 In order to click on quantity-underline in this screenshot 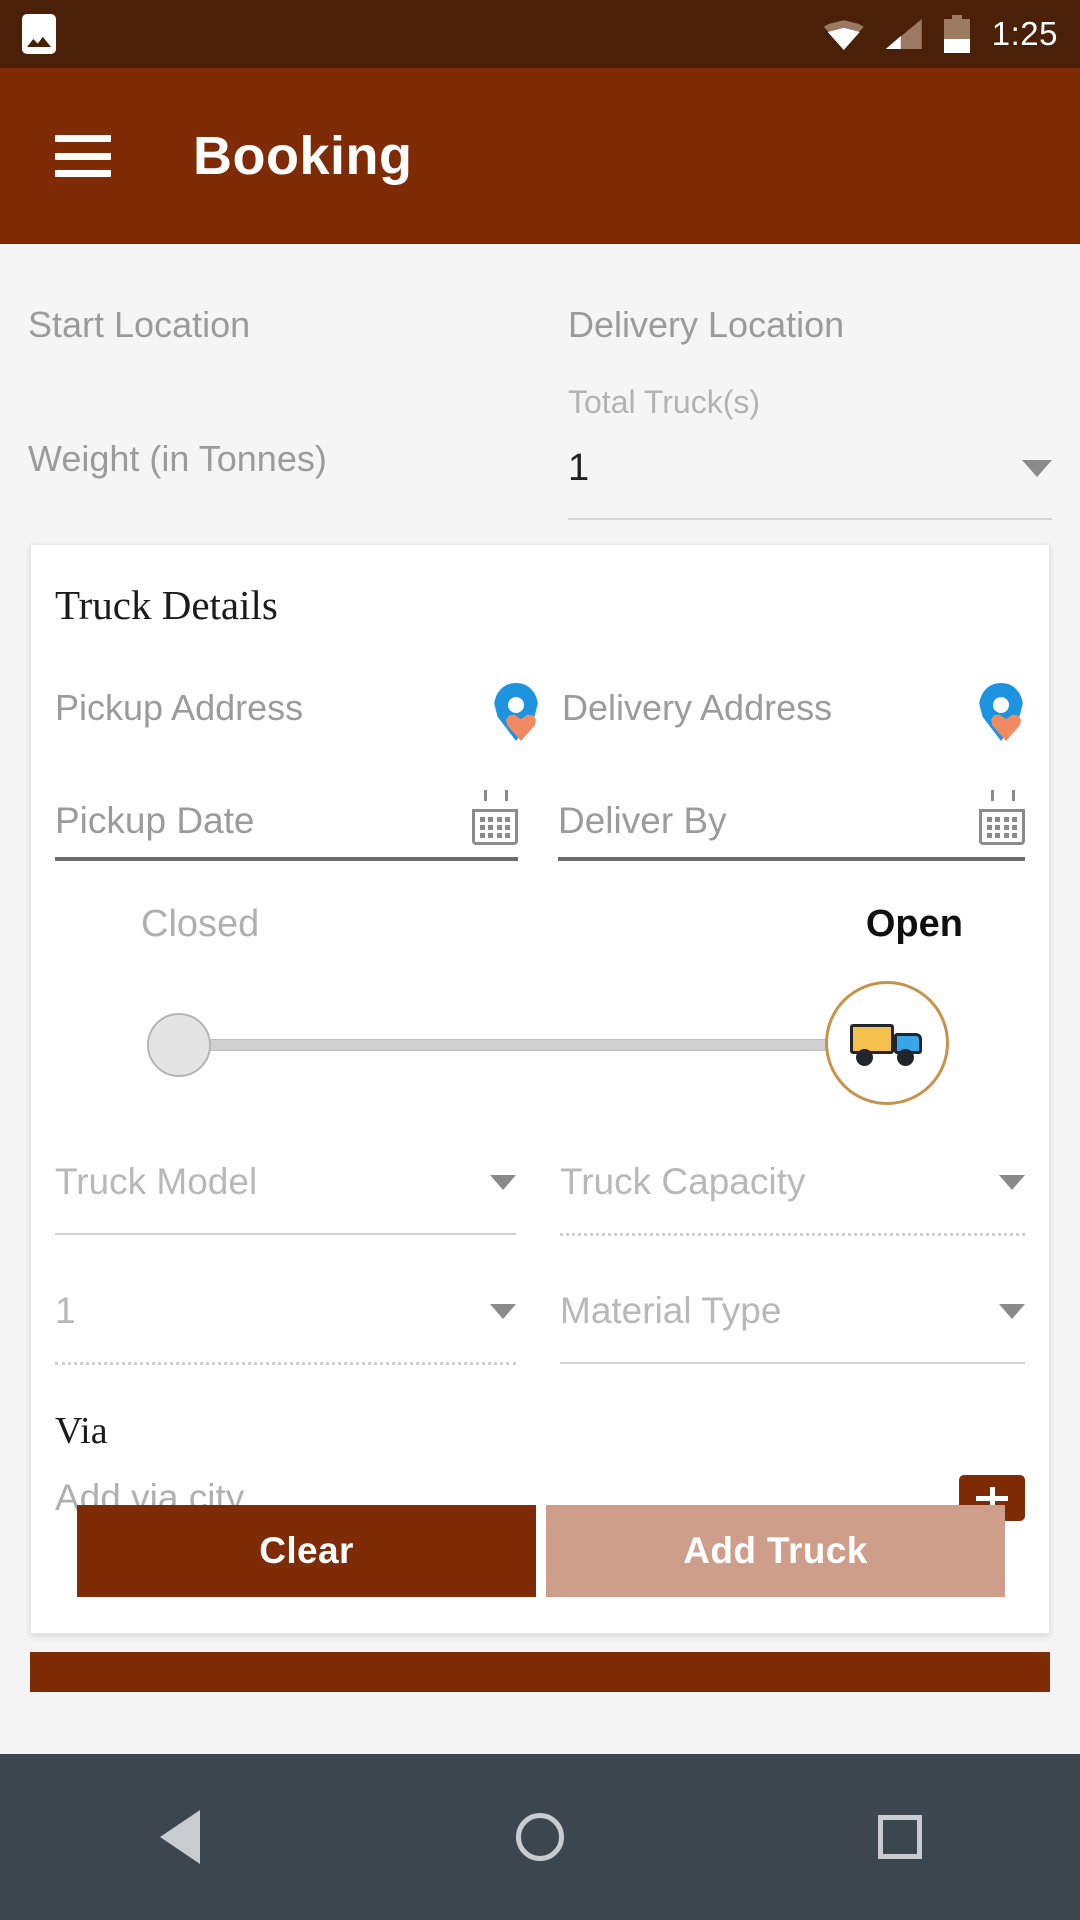, I will do `click(285, 1363)`.